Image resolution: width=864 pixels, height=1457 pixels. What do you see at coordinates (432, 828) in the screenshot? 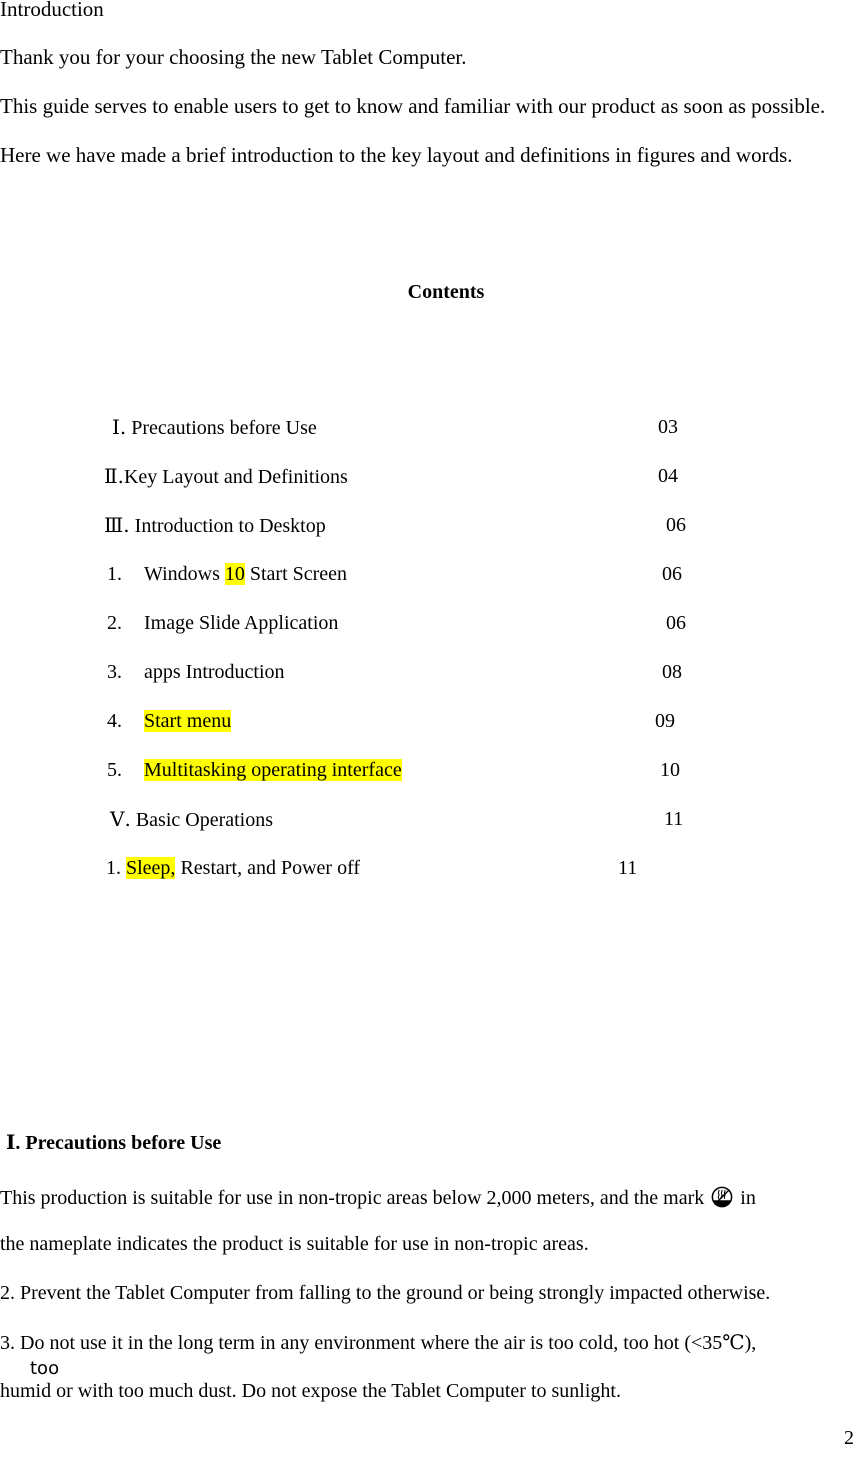
I see `toc-row: Ⅴ. Basic Operations 11` at bounding box center [432, 828].